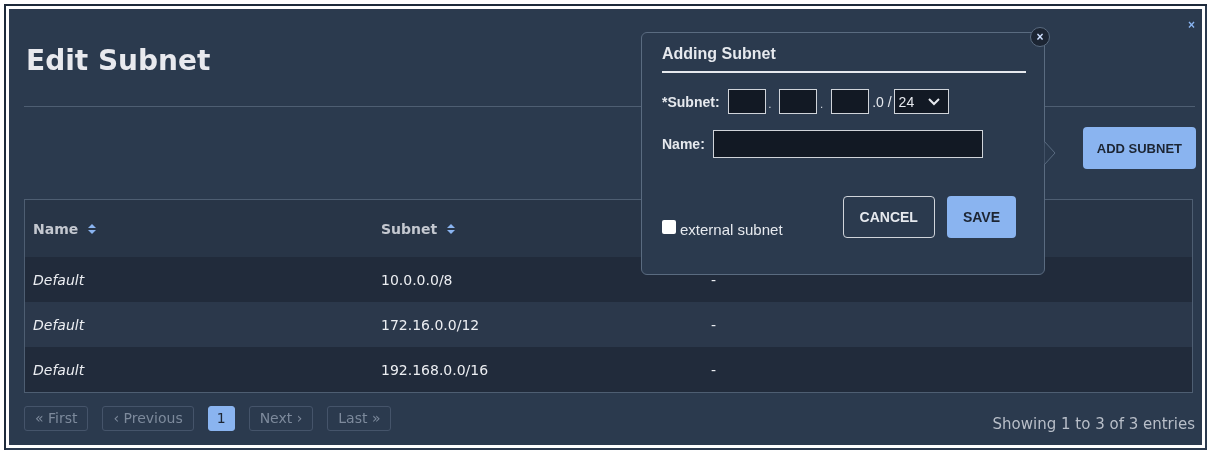  What do you see at coordinates (118, 61) in the screenshot?
I see `page-title: Edit Subnet` at bounding box center [118, 61].